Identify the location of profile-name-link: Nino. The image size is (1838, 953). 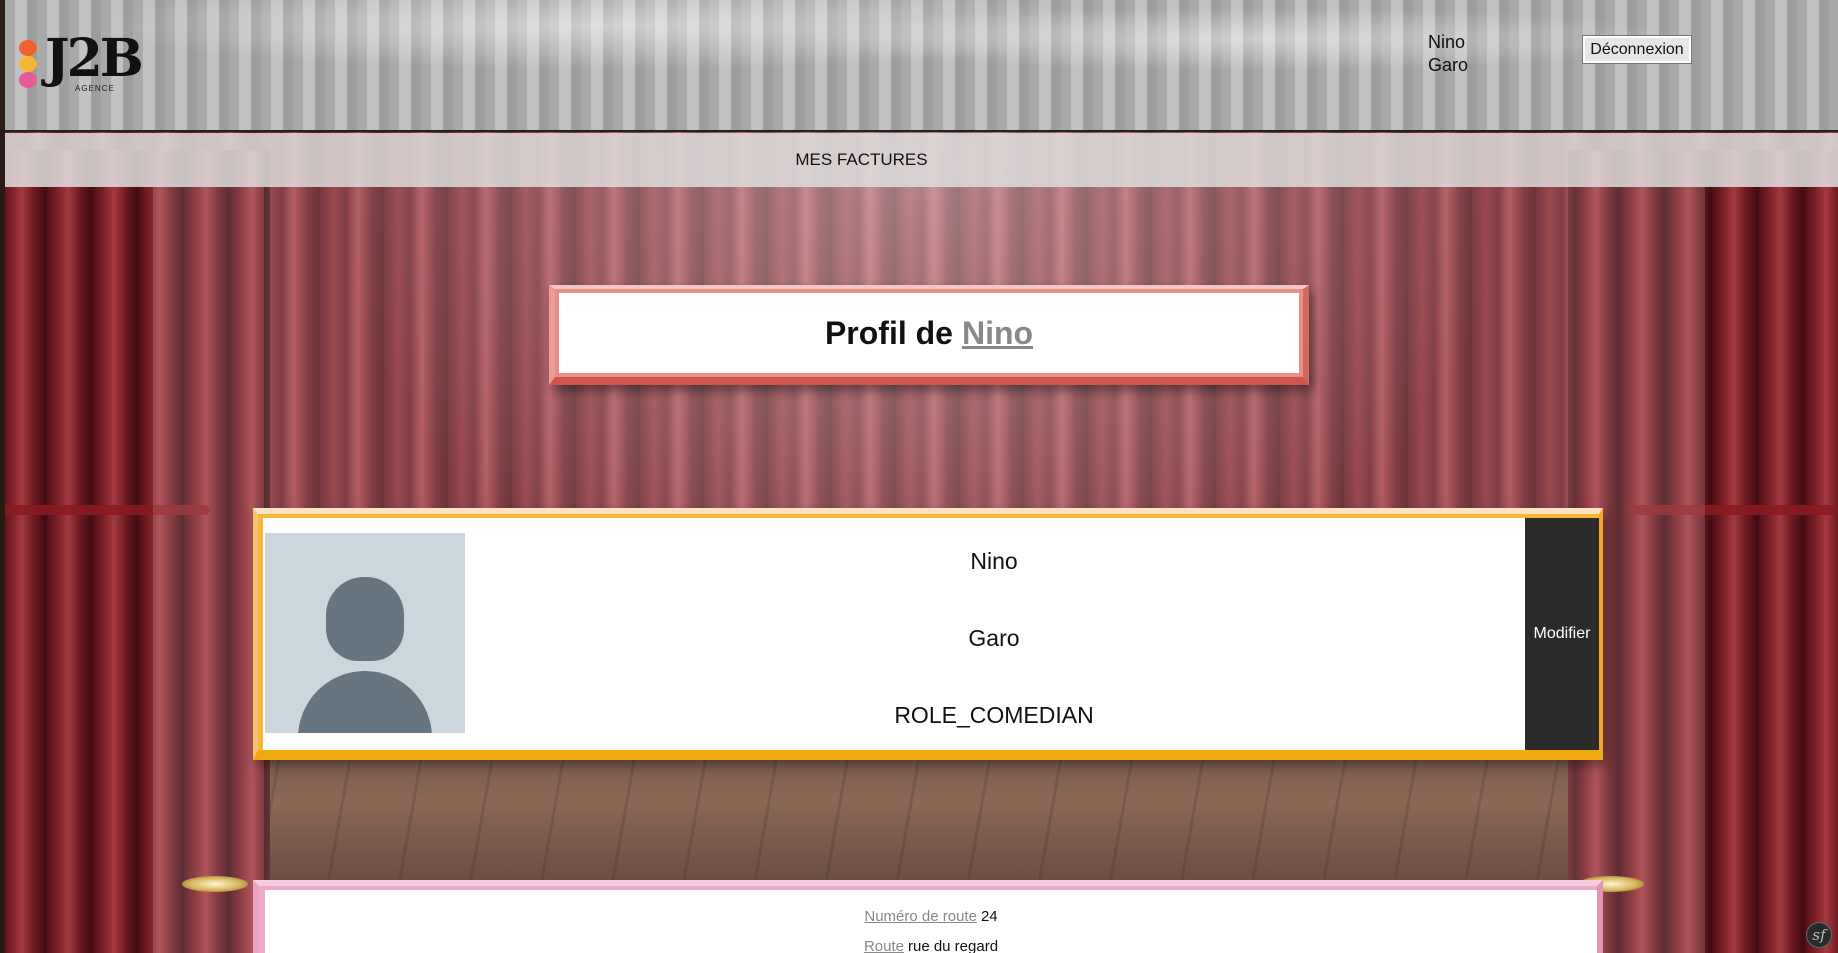
(997, 333).